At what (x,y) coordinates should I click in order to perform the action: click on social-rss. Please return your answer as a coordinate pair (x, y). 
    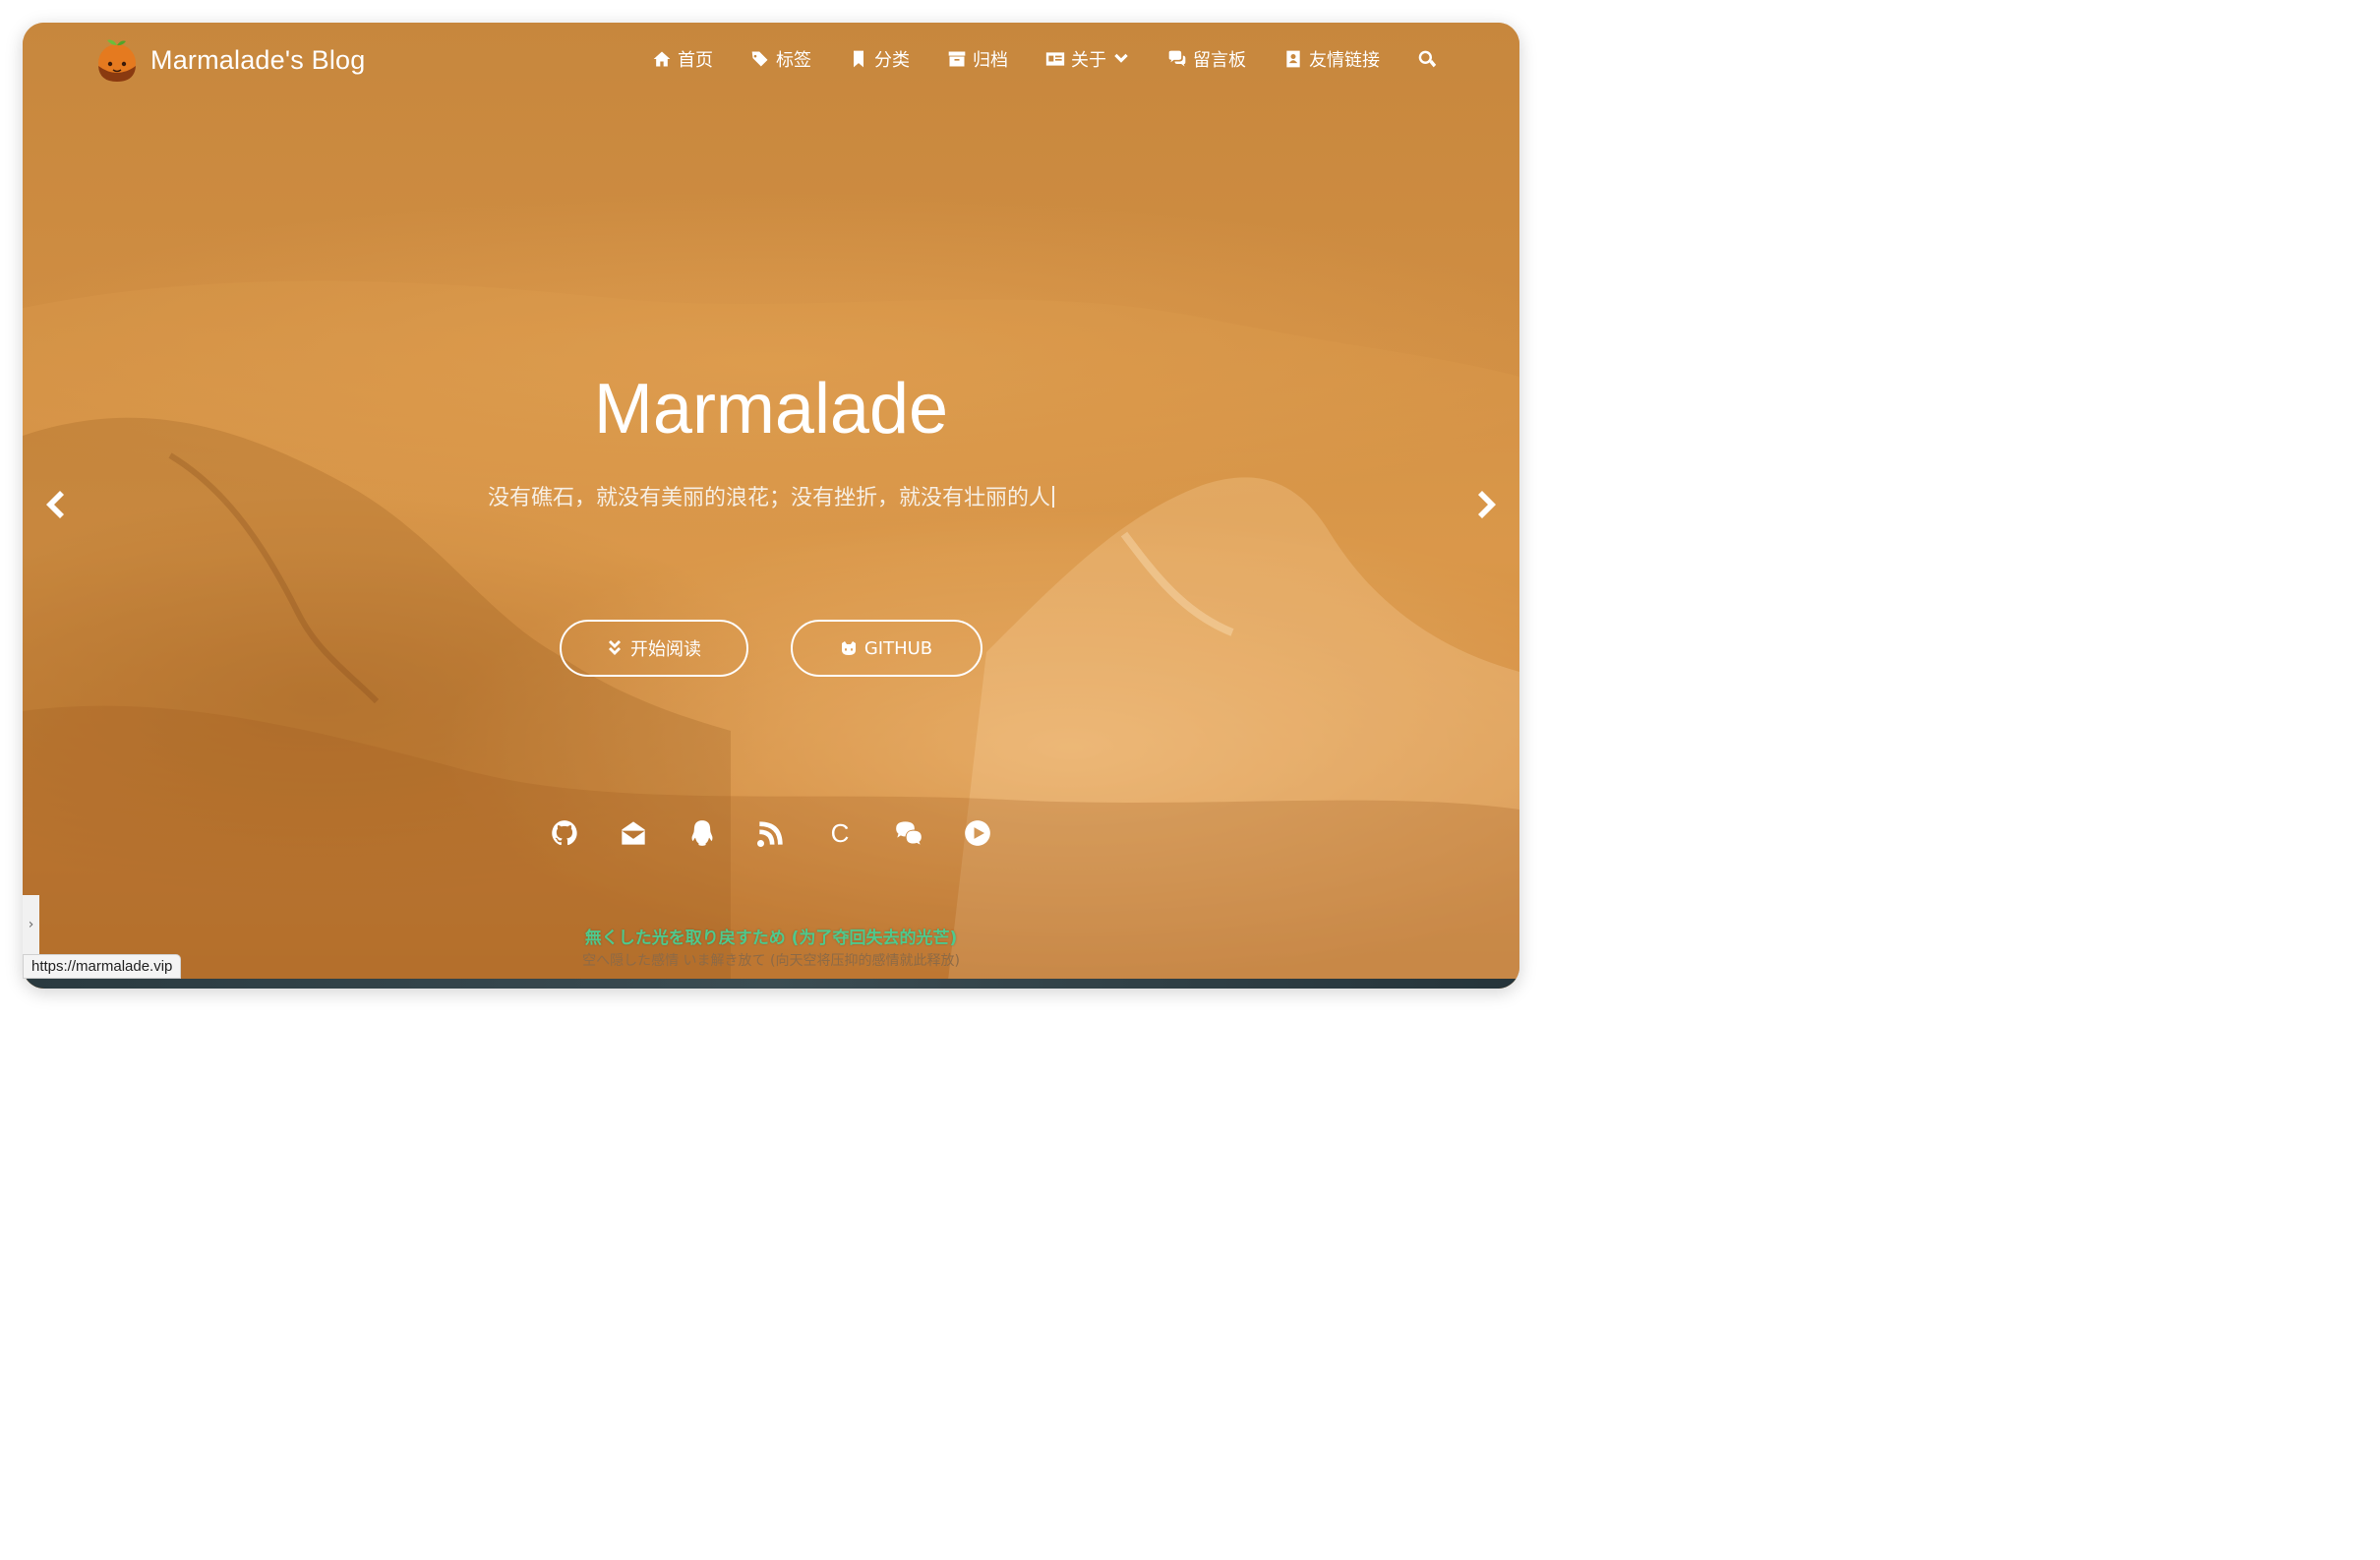
    Looking at the image, I should click on (771, 833).